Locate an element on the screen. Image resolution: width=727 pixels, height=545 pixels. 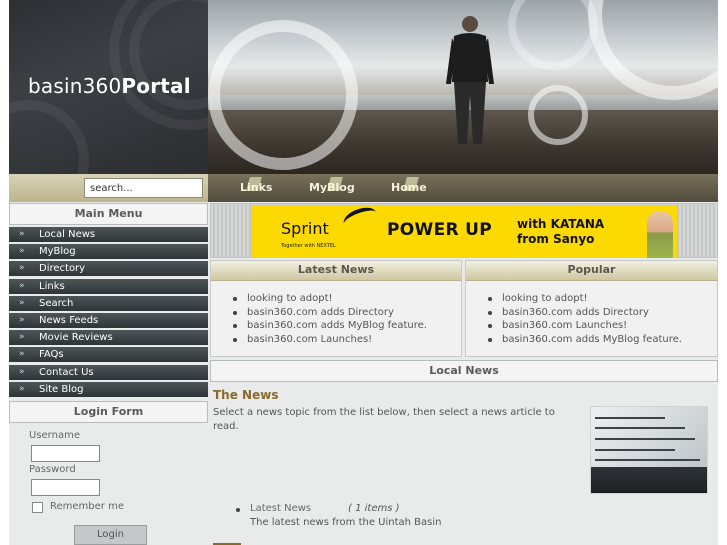
popular-title: Popular is located at coordinates (591, 271).